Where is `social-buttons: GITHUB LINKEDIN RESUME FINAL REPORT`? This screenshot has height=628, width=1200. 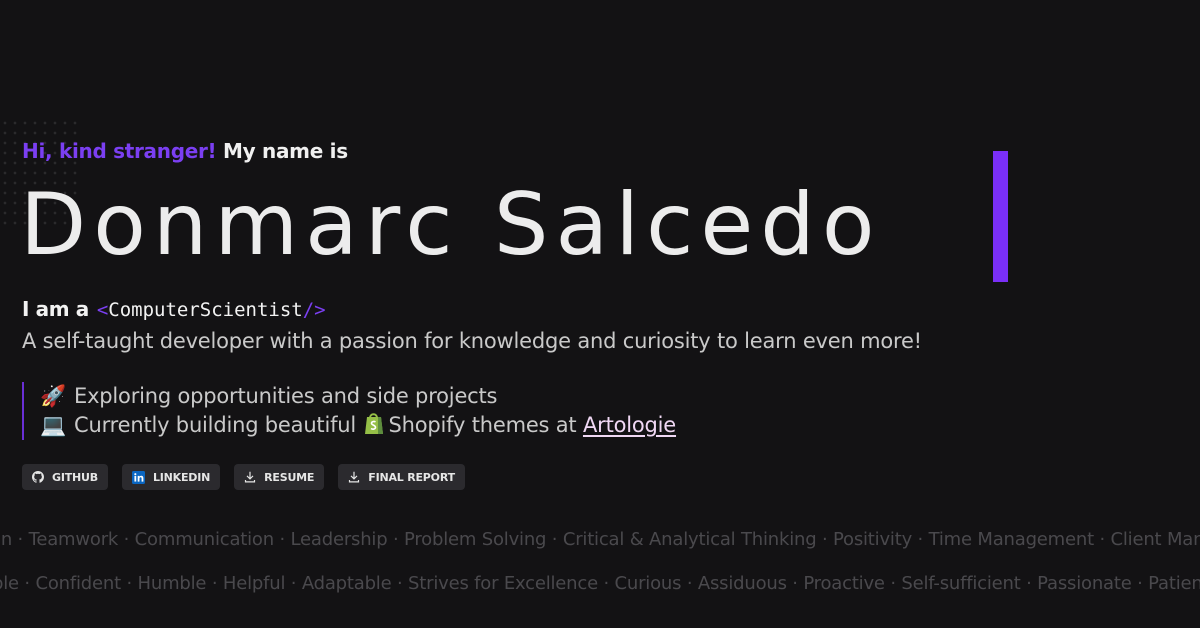 social-buttons: GITHUB LINKEDIN RESUME FINAL REPORT is located at coordinates (243, 477).